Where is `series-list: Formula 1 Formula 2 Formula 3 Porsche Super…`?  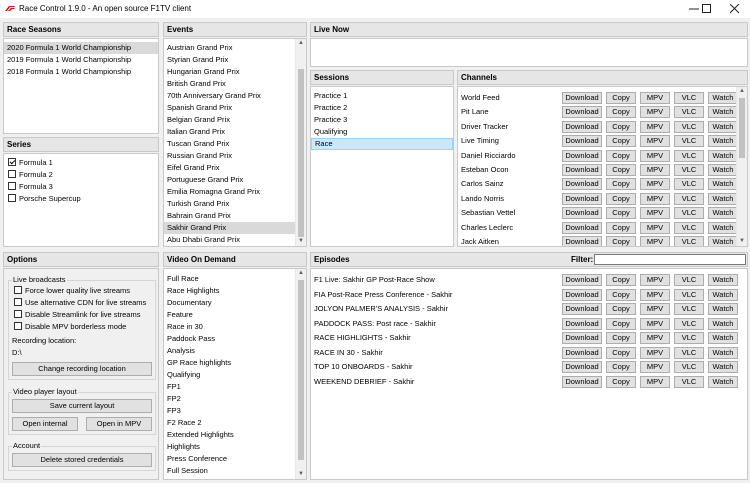 series-list: Formula 1 Formula 2 Formula 3 Porsche Super… is located at coordinates (81, 200).